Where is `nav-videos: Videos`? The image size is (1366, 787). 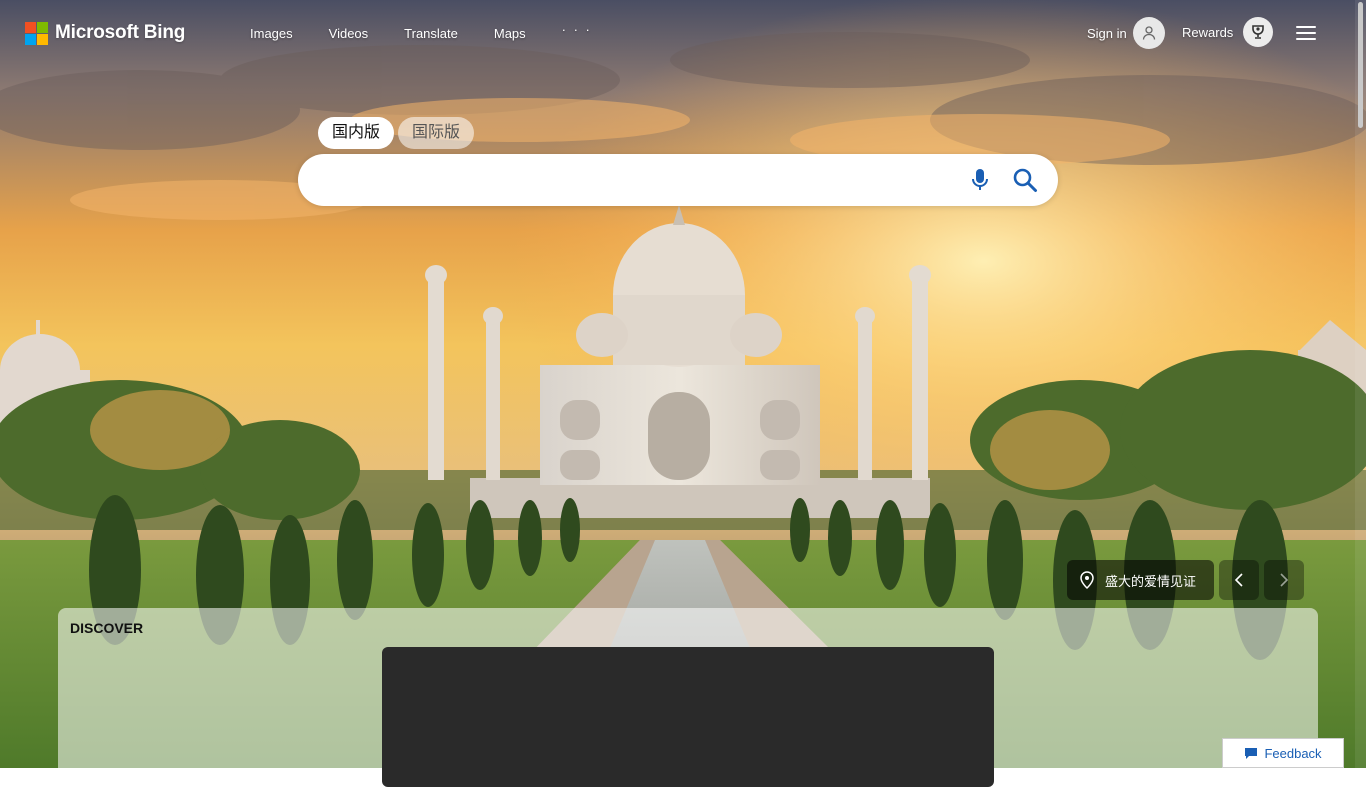
nav-videos: Videos is located at coordinates (349, 33).